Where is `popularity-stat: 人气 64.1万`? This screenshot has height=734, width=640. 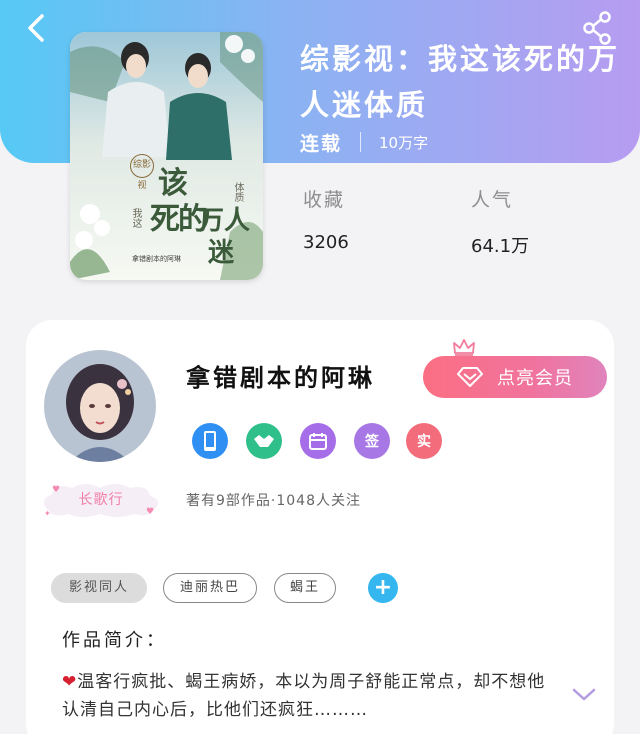
popularity-stat: 人气 64.1万 is located at coordinates (500, 221).